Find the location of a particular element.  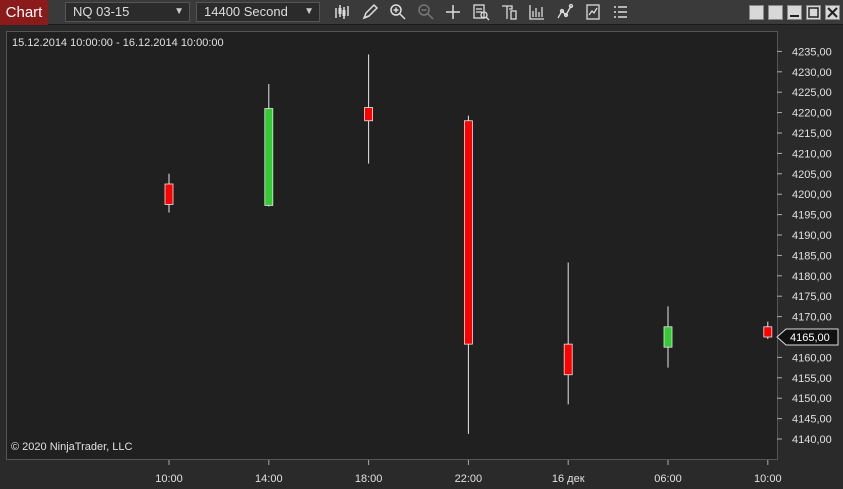

y-tick-label: 4155,00 is located at coordinates (812, 379).